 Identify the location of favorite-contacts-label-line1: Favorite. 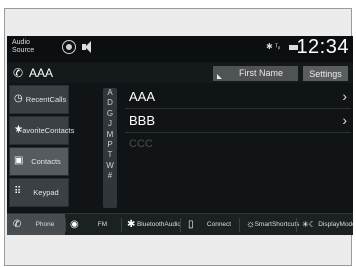
(31, 130).